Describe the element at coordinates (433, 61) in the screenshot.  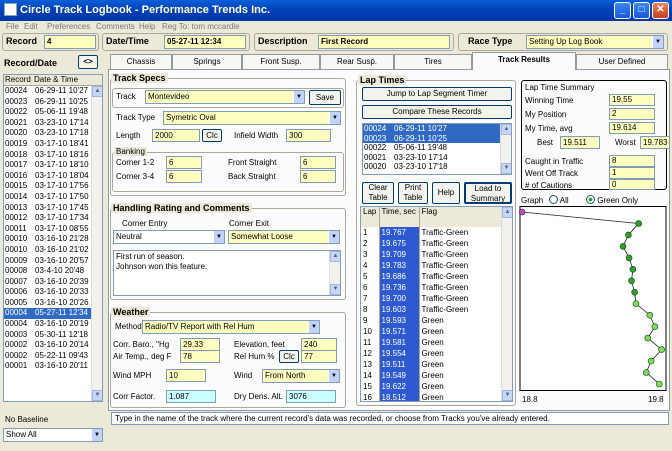
I see `tab-tires: Tires` at that location.